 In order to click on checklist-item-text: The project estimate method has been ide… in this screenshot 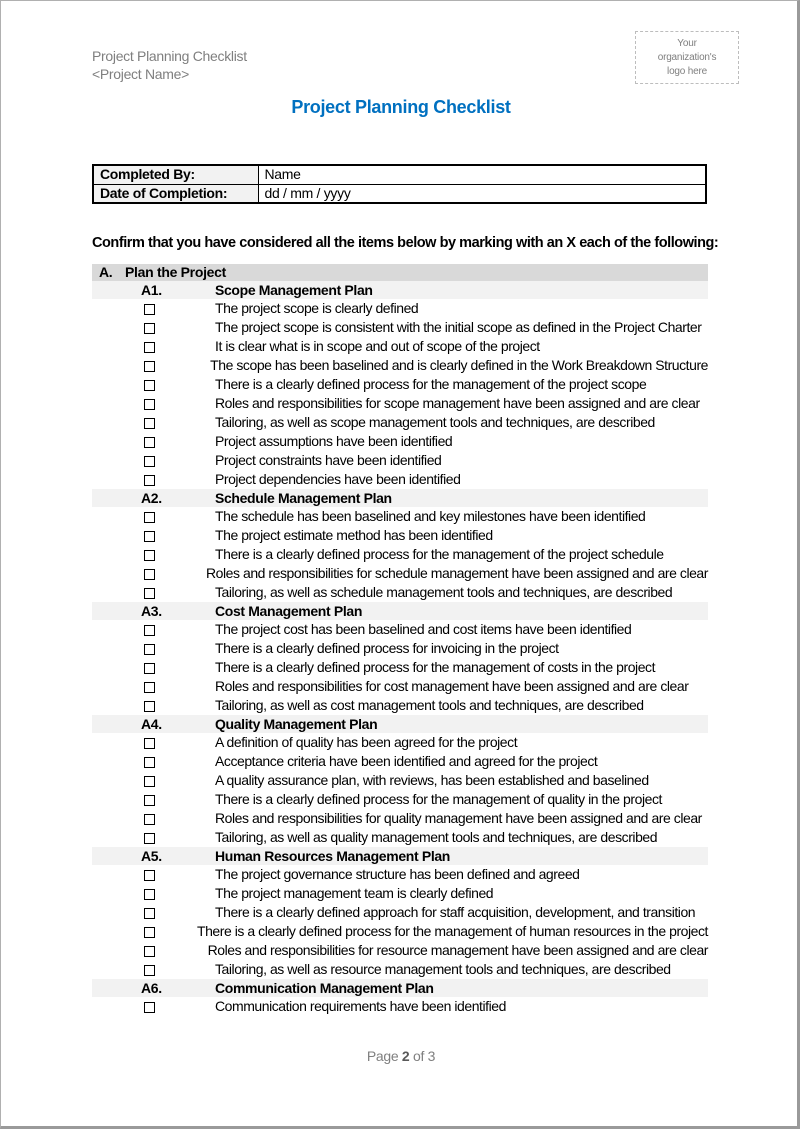, I will do `click(354, 535)`.